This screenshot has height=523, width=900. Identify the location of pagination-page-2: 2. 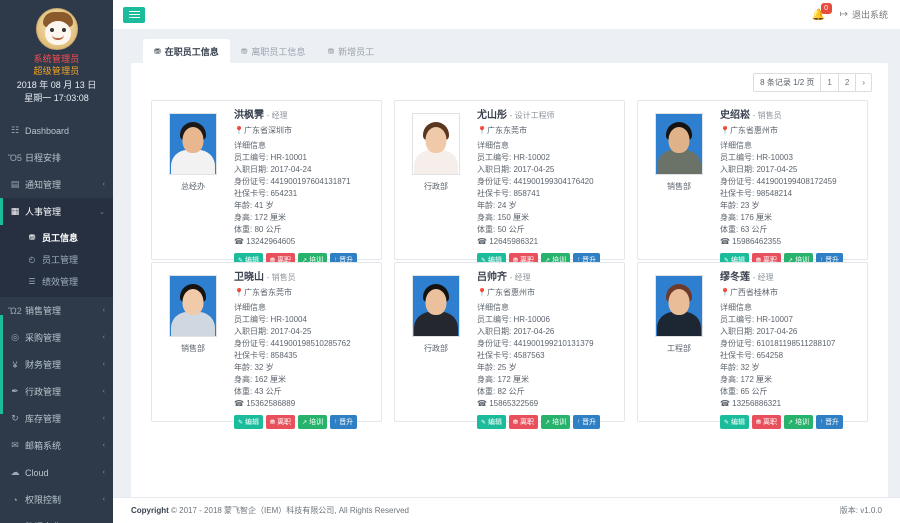
(848, 82).